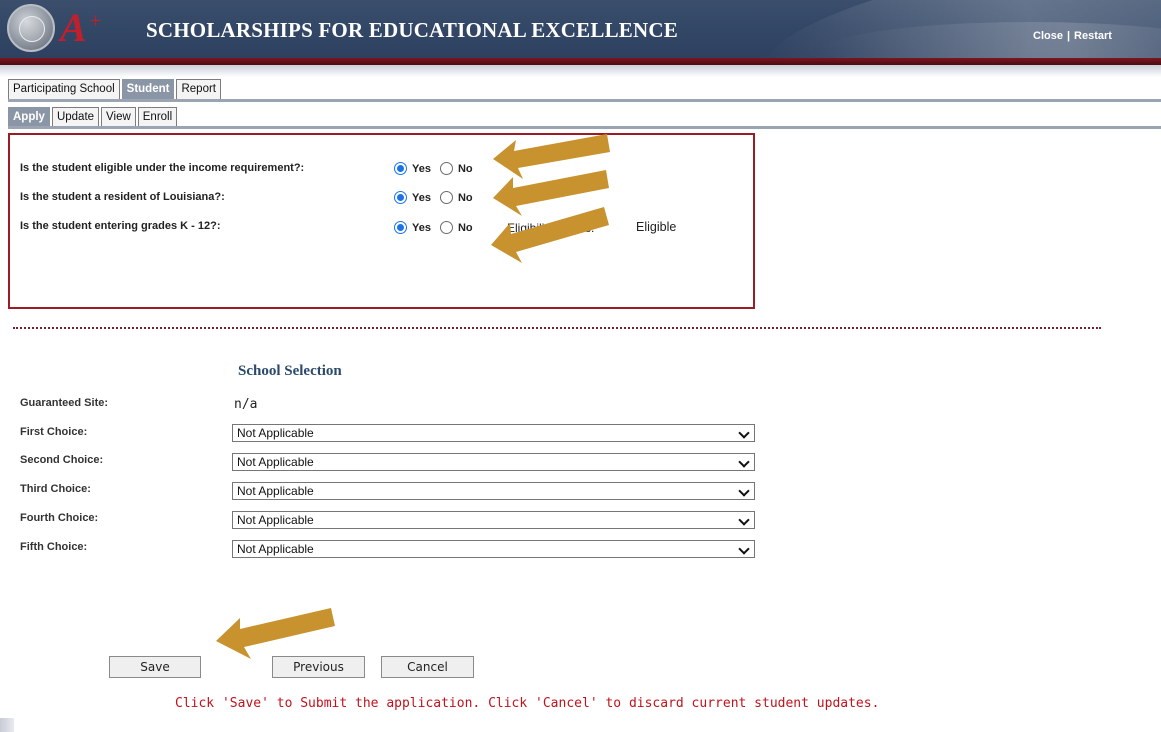  What do you see at coordinates (73, 27) in the screenshot?
I see `a-plus-logo: A` at bounding box center [73, 27].